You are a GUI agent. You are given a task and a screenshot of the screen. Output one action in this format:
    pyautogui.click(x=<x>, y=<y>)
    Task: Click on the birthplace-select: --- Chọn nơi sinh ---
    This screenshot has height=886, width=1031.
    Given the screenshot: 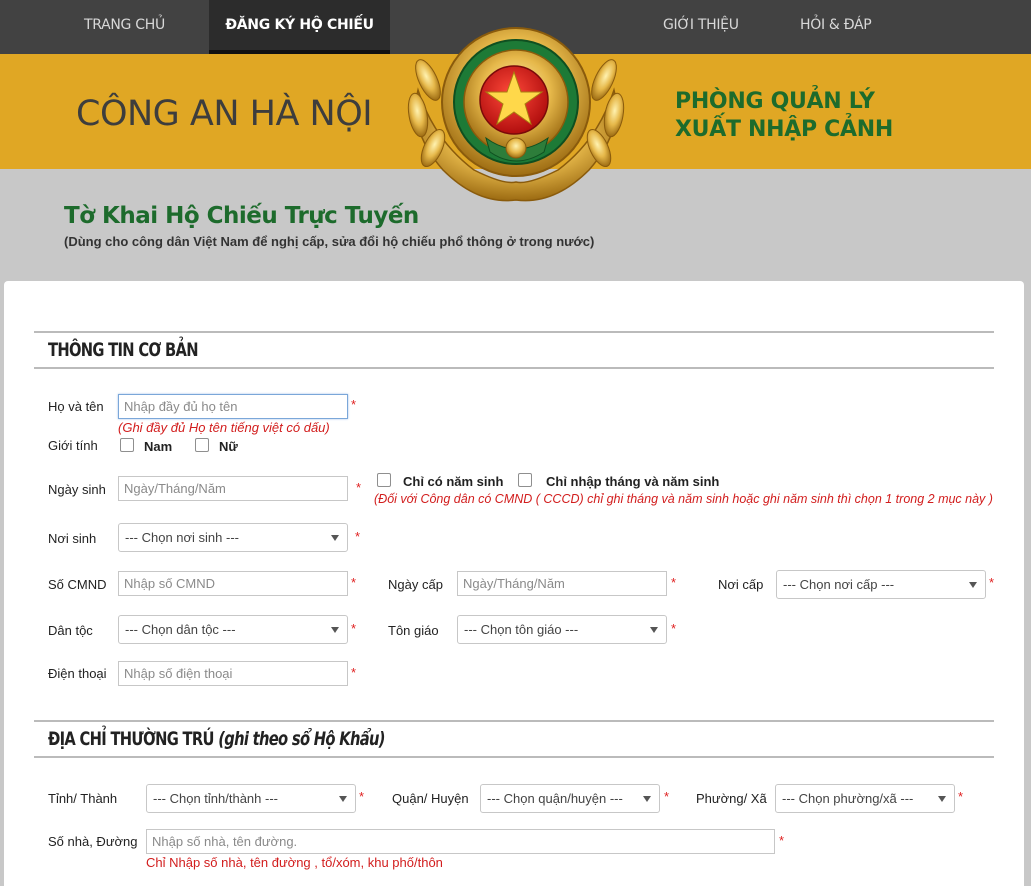 What is the action you would take?
    pyautogui.click(x=233, y=537)
    